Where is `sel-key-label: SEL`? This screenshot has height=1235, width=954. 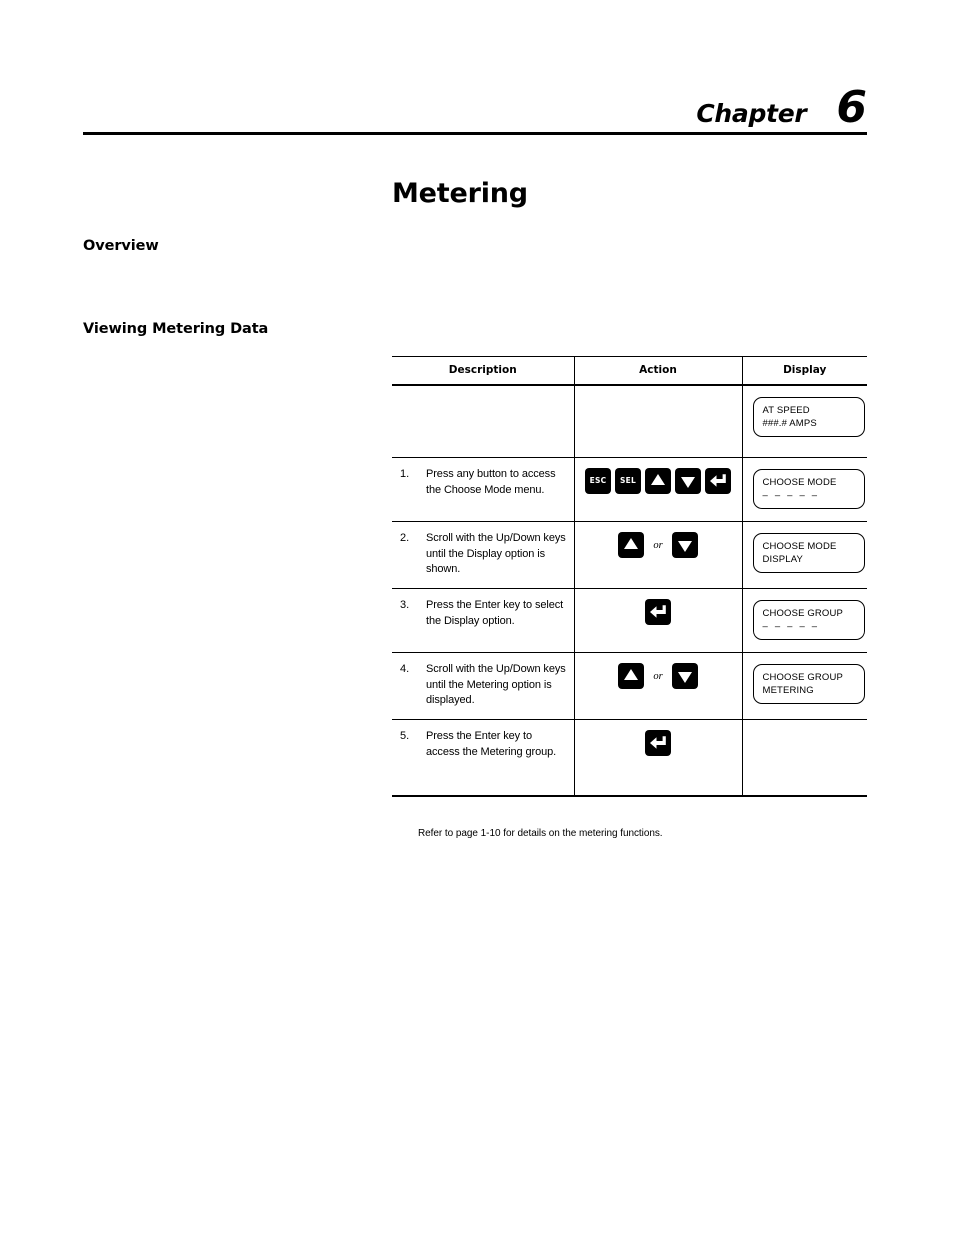 sel-key-label: SEL is located at coordinates (628, 481).